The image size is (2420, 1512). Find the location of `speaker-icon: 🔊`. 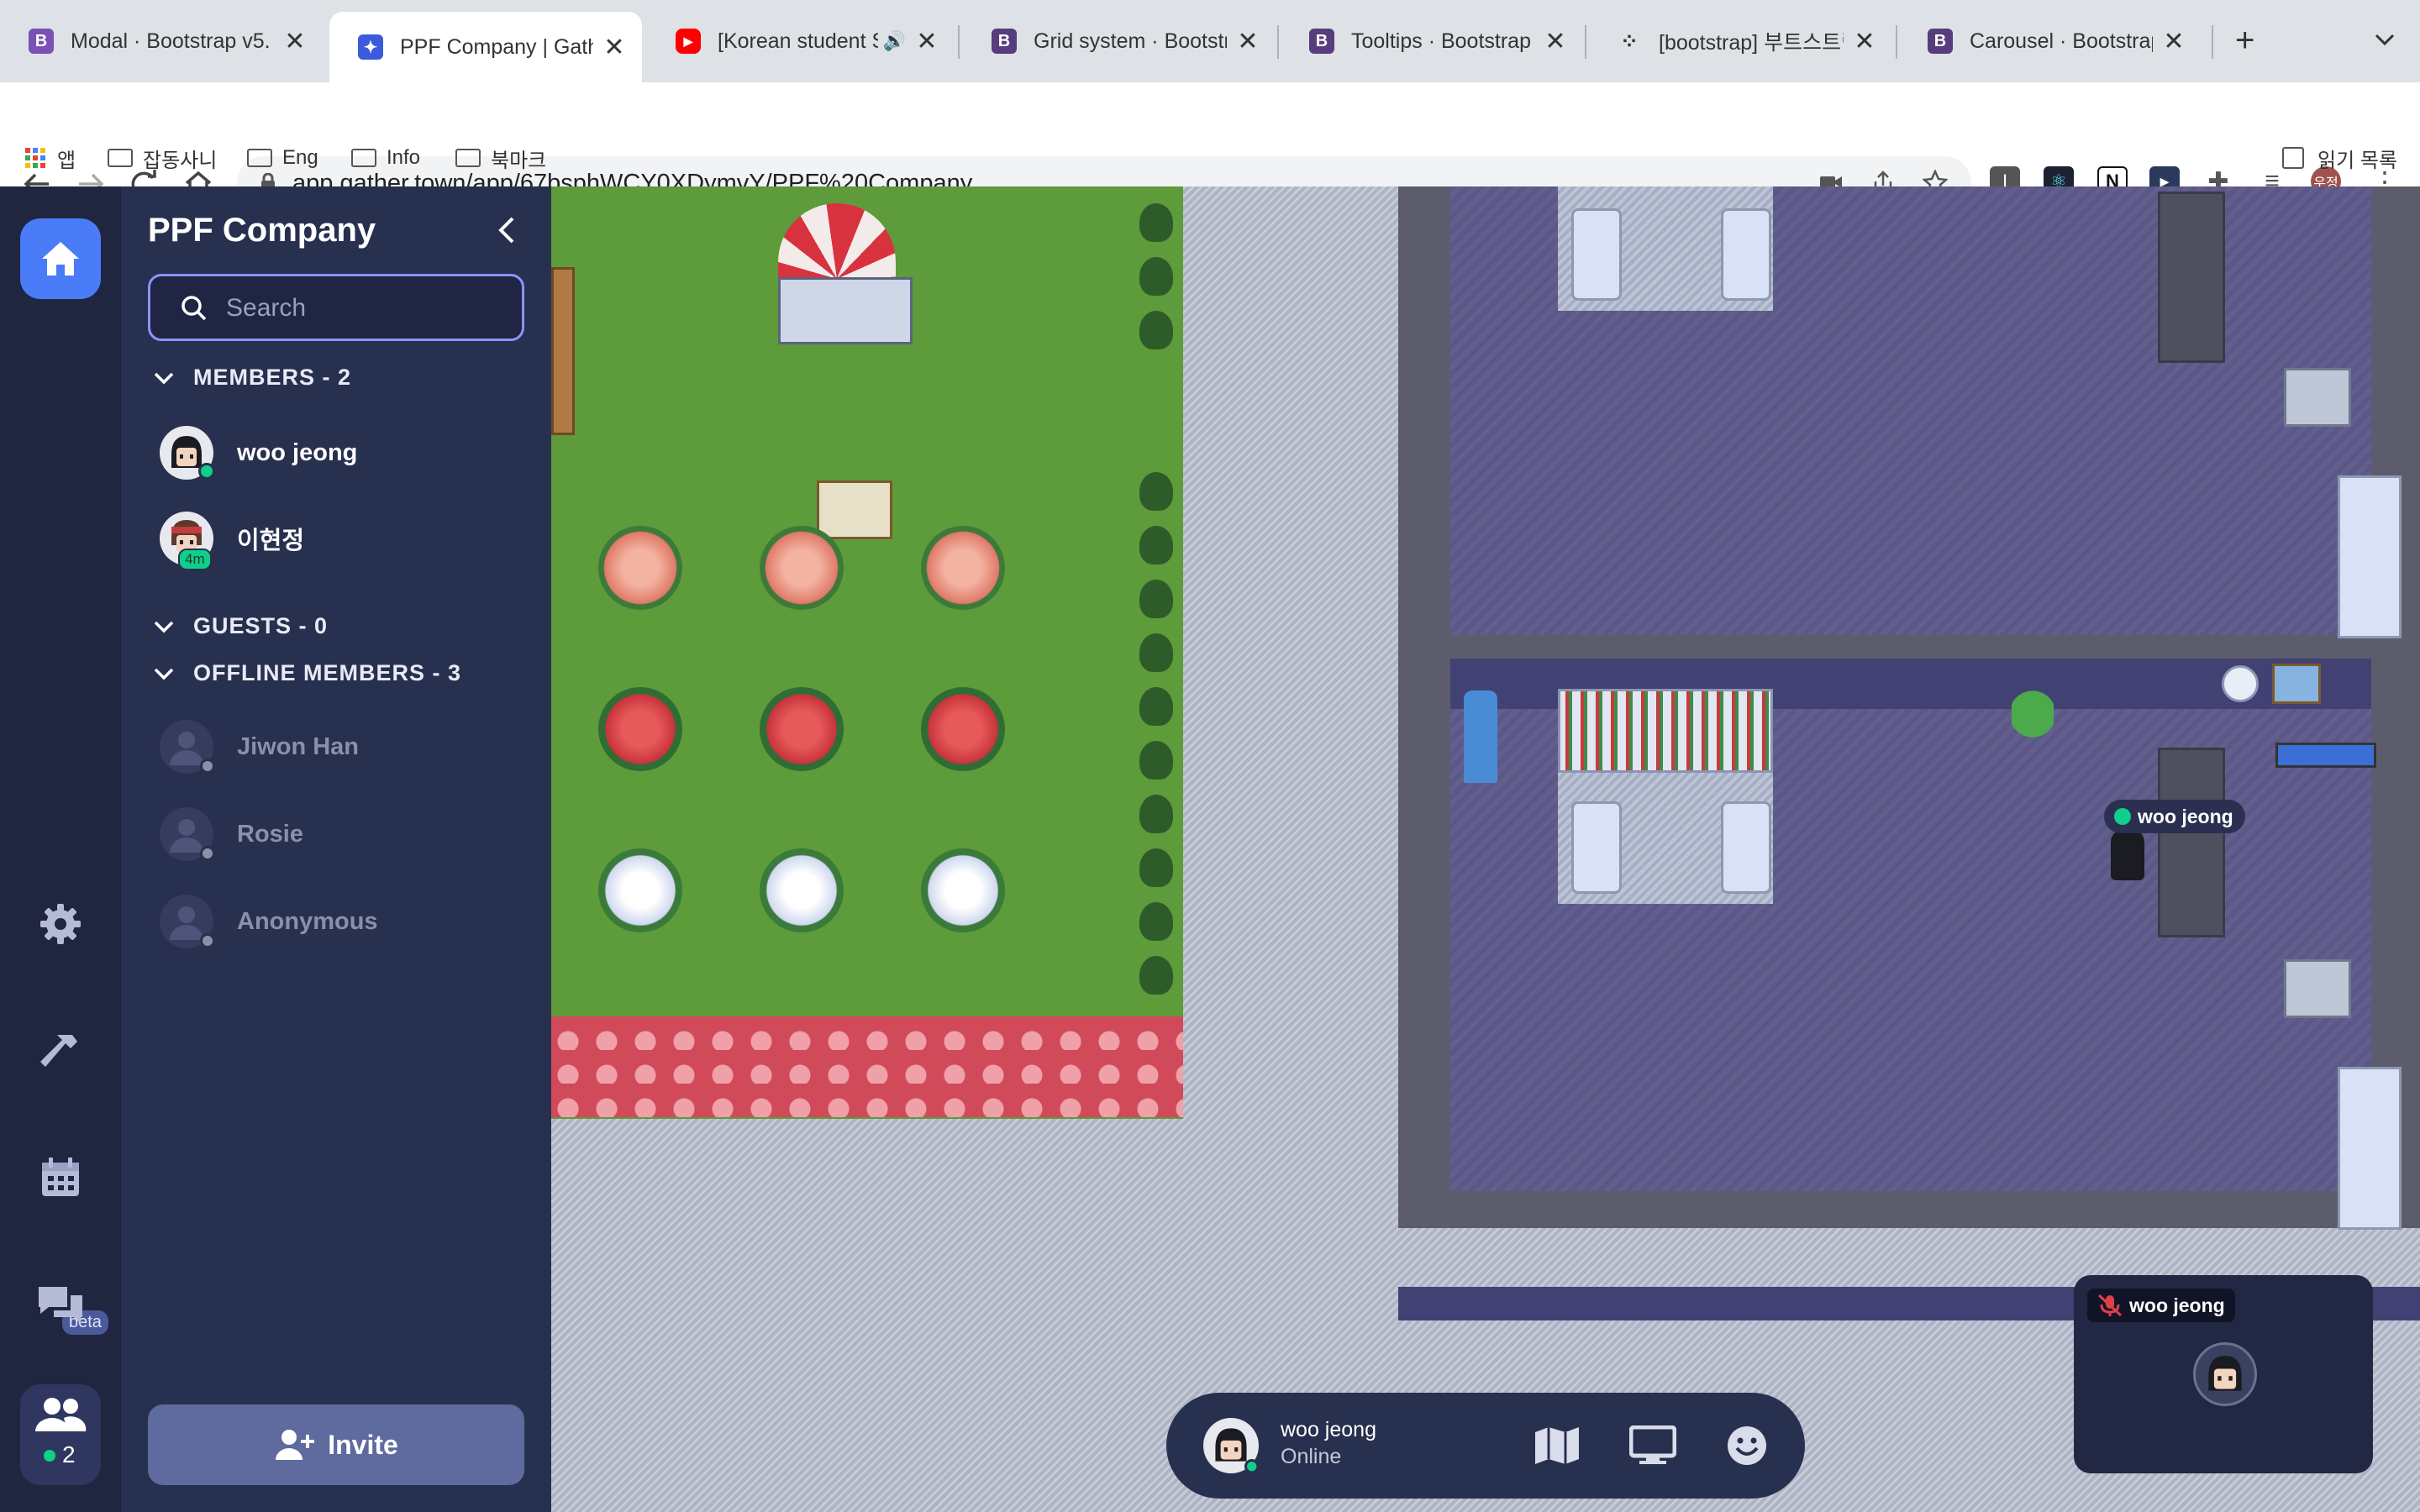

speaker-icon: 🔊 is located at coordinates (895, 41).